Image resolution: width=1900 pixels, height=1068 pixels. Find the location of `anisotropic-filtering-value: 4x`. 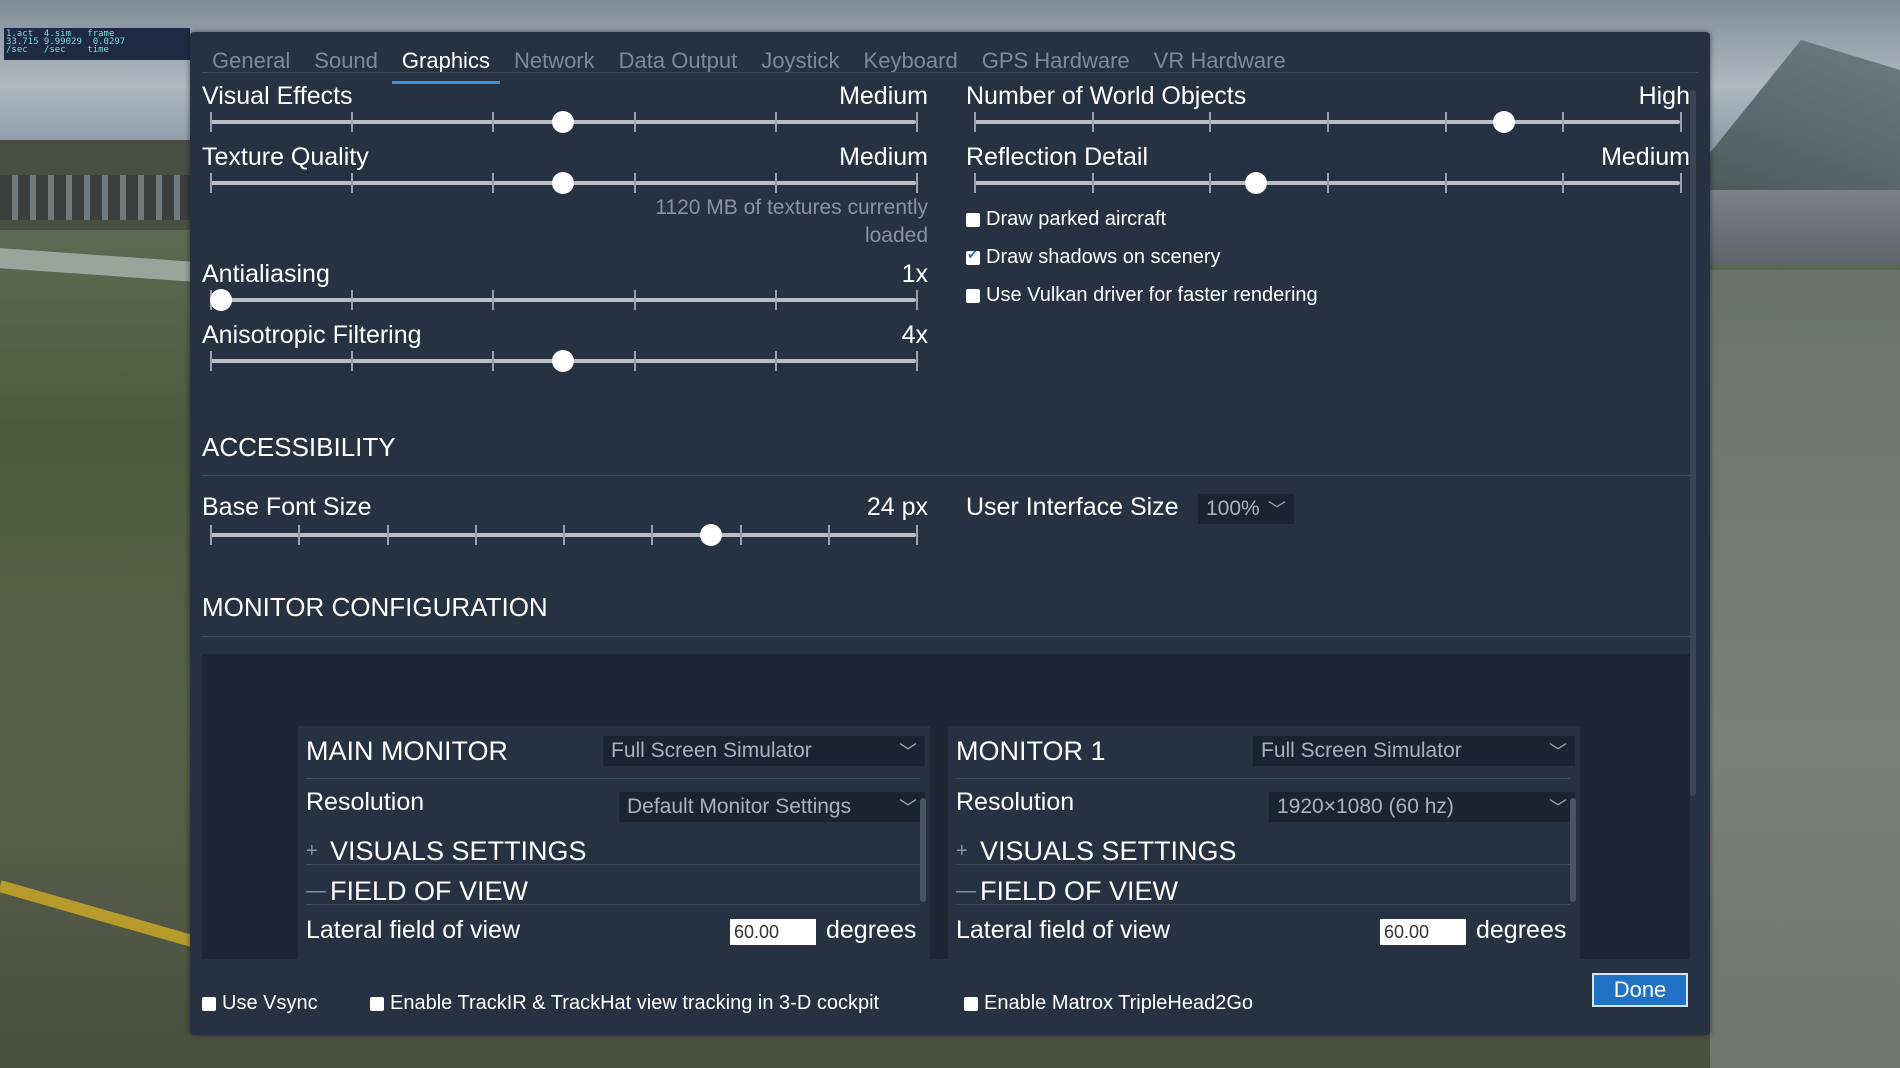

anisotropic-filtering-value: 4x is located at coordinates (914, 335).